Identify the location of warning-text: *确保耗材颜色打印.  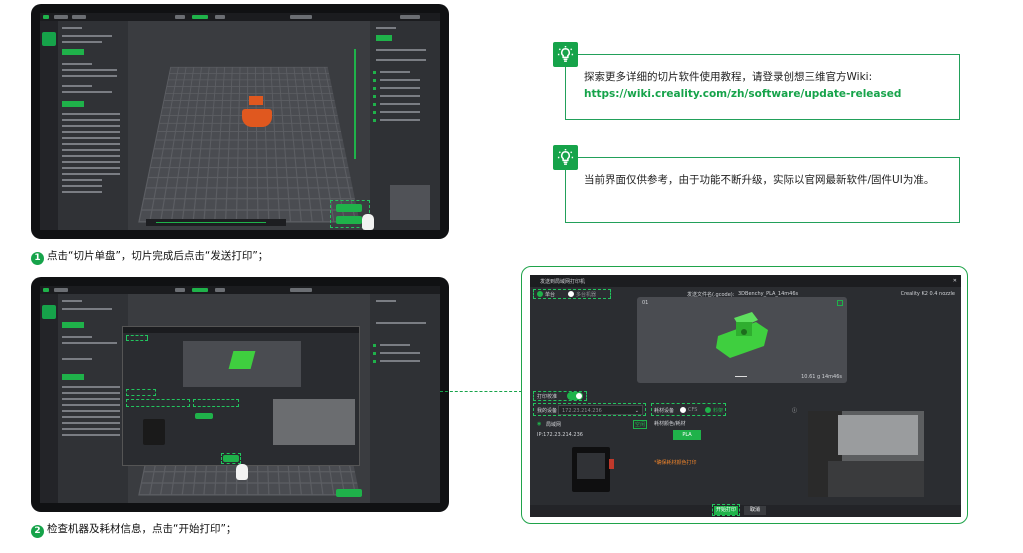
(675, 463).